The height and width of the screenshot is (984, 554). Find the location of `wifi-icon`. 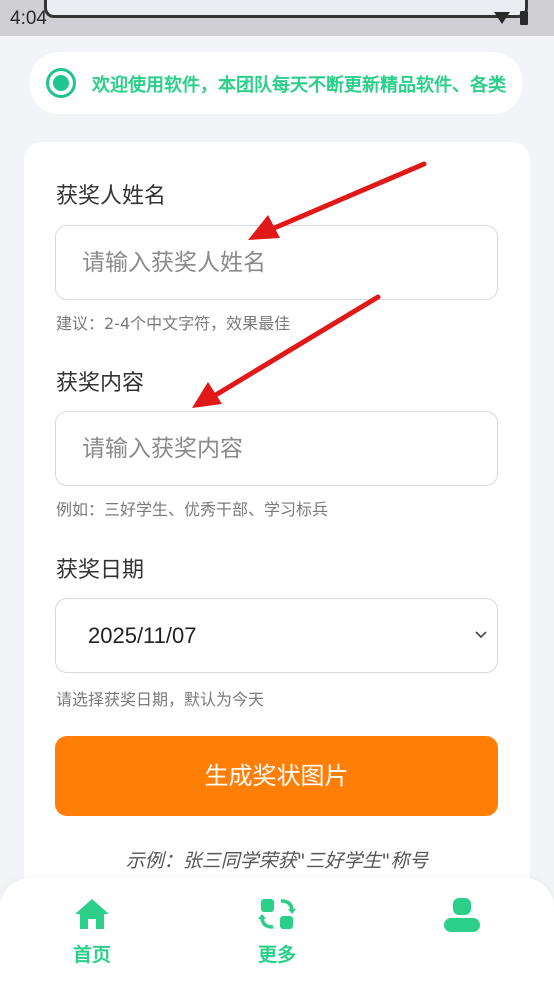

wifi-icon is located at coordinates (502, 18).